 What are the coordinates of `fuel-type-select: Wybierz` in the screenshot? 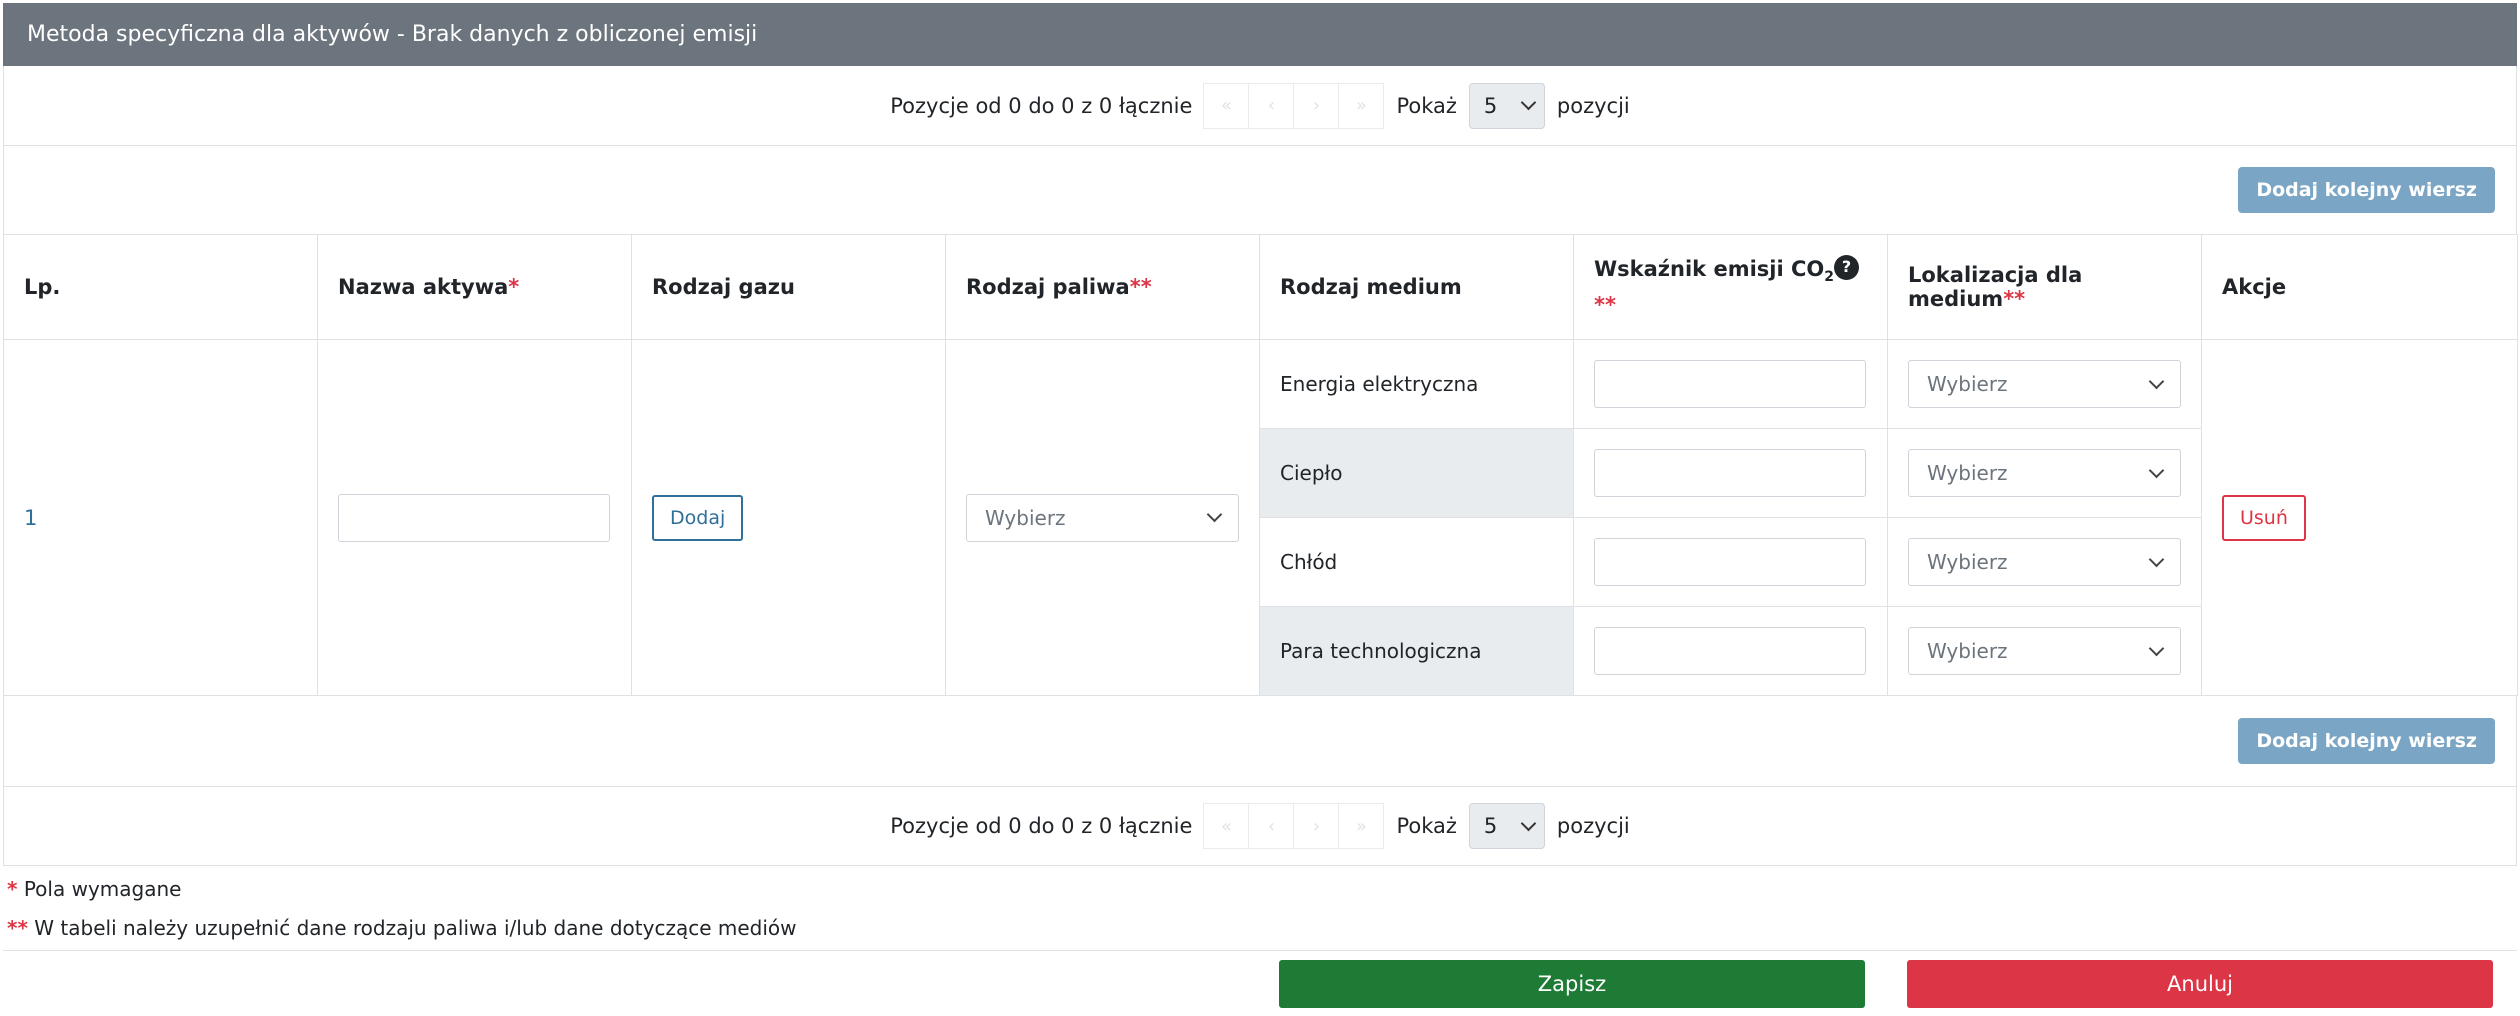 It's located at (1102, 517).